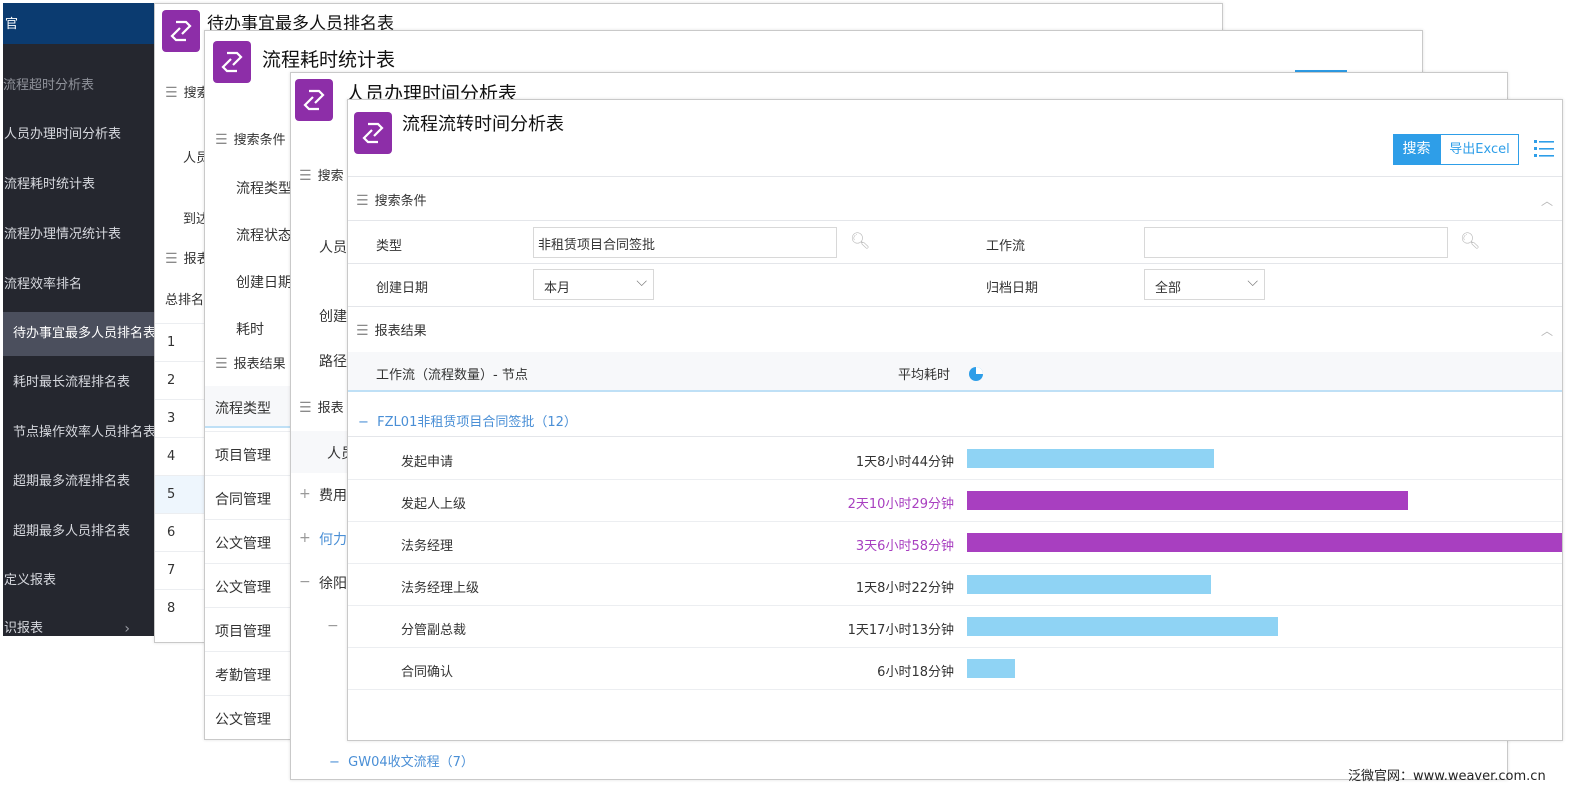 Image resolution: width=1578 pixels, height=787 pixels. I want to click on table-row: 4, so click(181, 456).